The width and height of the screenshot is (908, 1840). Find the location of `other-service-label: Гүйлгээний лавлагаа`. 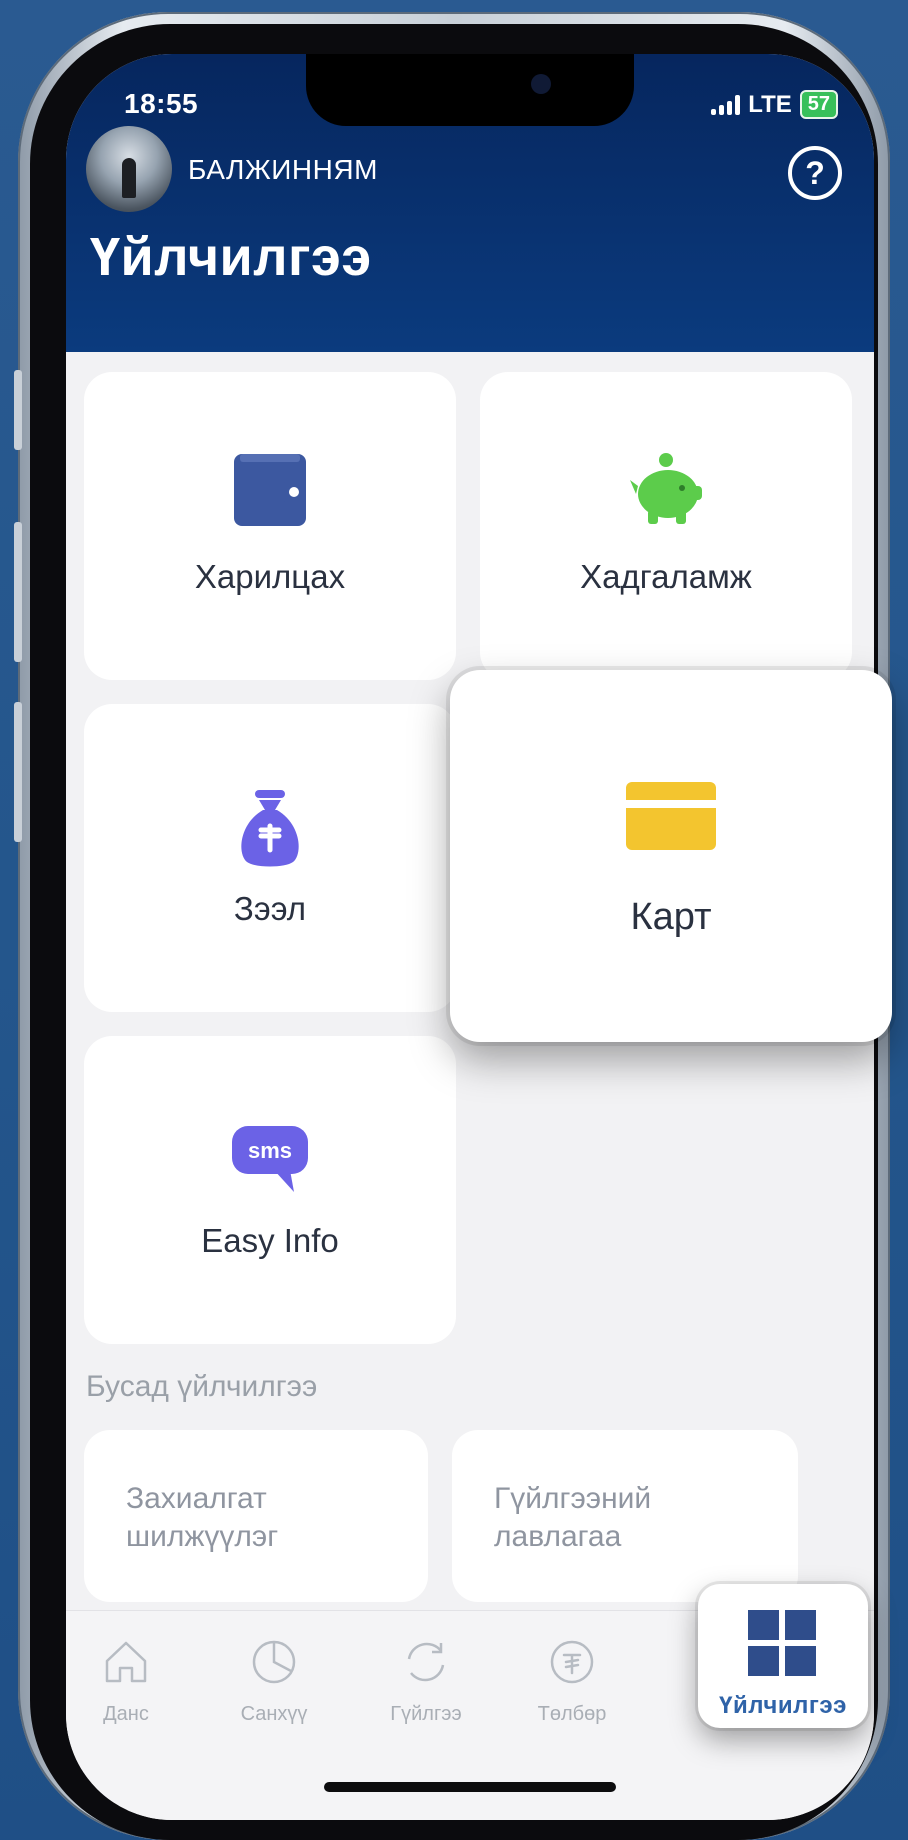

other-service-label: Гүйлгээний лавлагаа is located at coordinates (573, 1517).